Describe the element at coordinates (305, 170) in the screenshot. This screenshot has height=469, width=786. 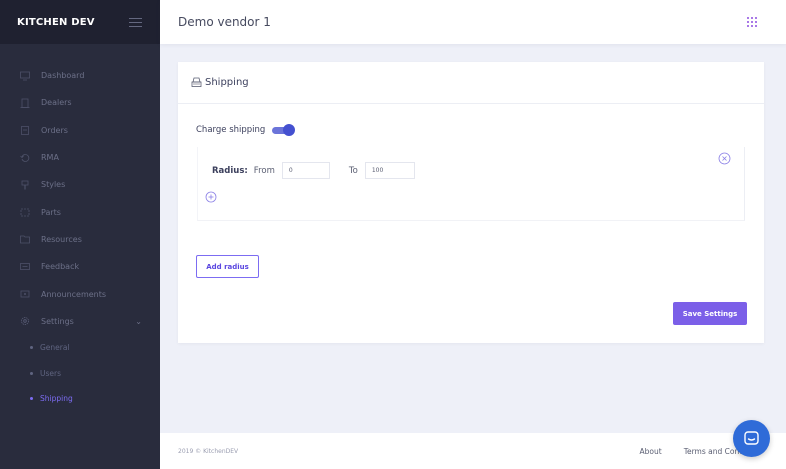
I see `radius-from-input` at that location.